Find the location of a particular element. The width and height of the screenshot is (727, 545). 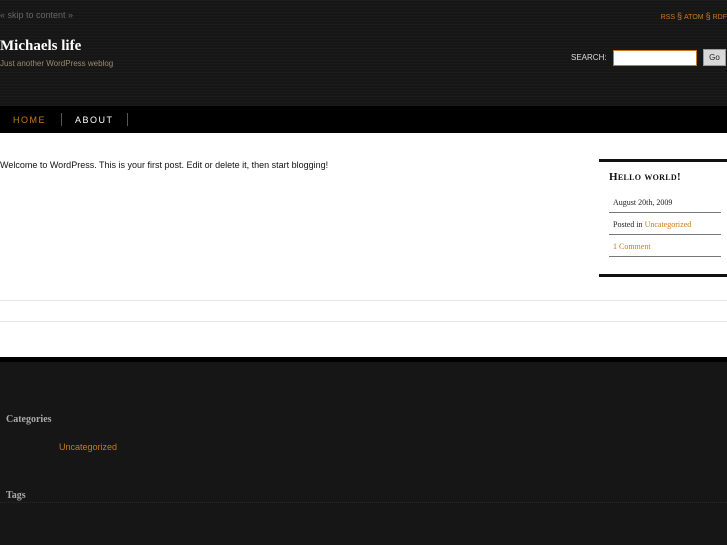

feed-links: RSS § ATOM § RDF is located at coordinates (694, 16).